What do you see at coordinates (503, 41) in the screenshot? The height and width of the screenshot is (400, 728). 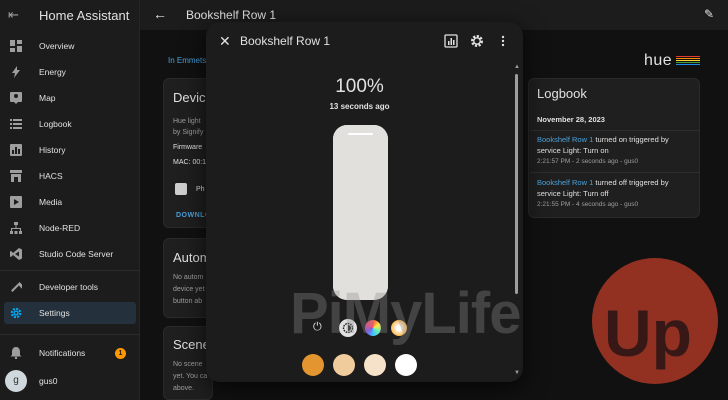 I see `more-vertical-icon` at bounding box center [503, 41].